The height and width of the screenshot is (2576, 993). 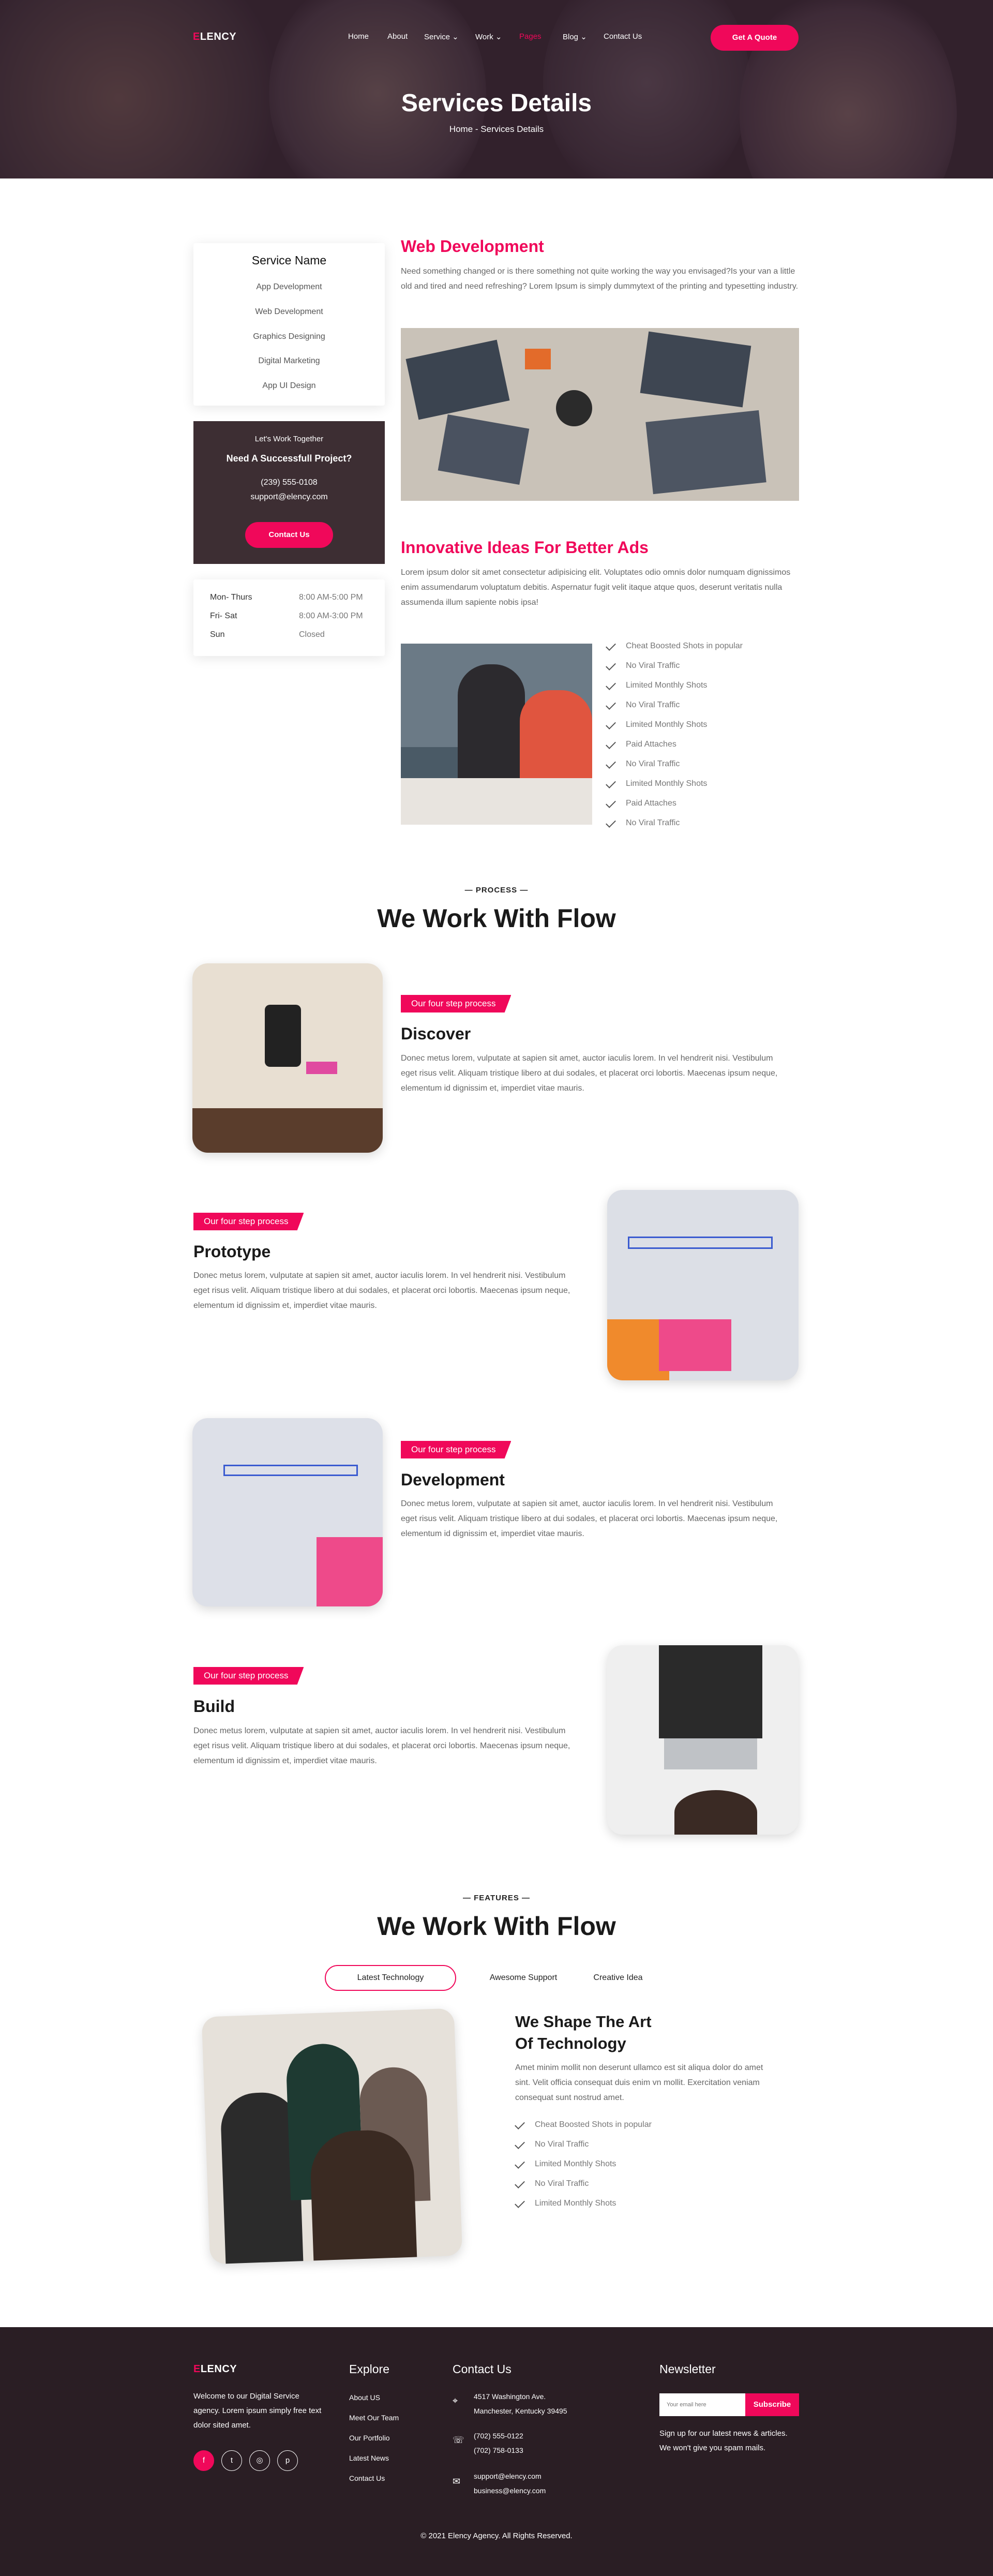 What do you see at coordinates (510, 2490) in the screenshot?
I see `footer-email-2: business@elency.com` at bounding box center [510, 2490].